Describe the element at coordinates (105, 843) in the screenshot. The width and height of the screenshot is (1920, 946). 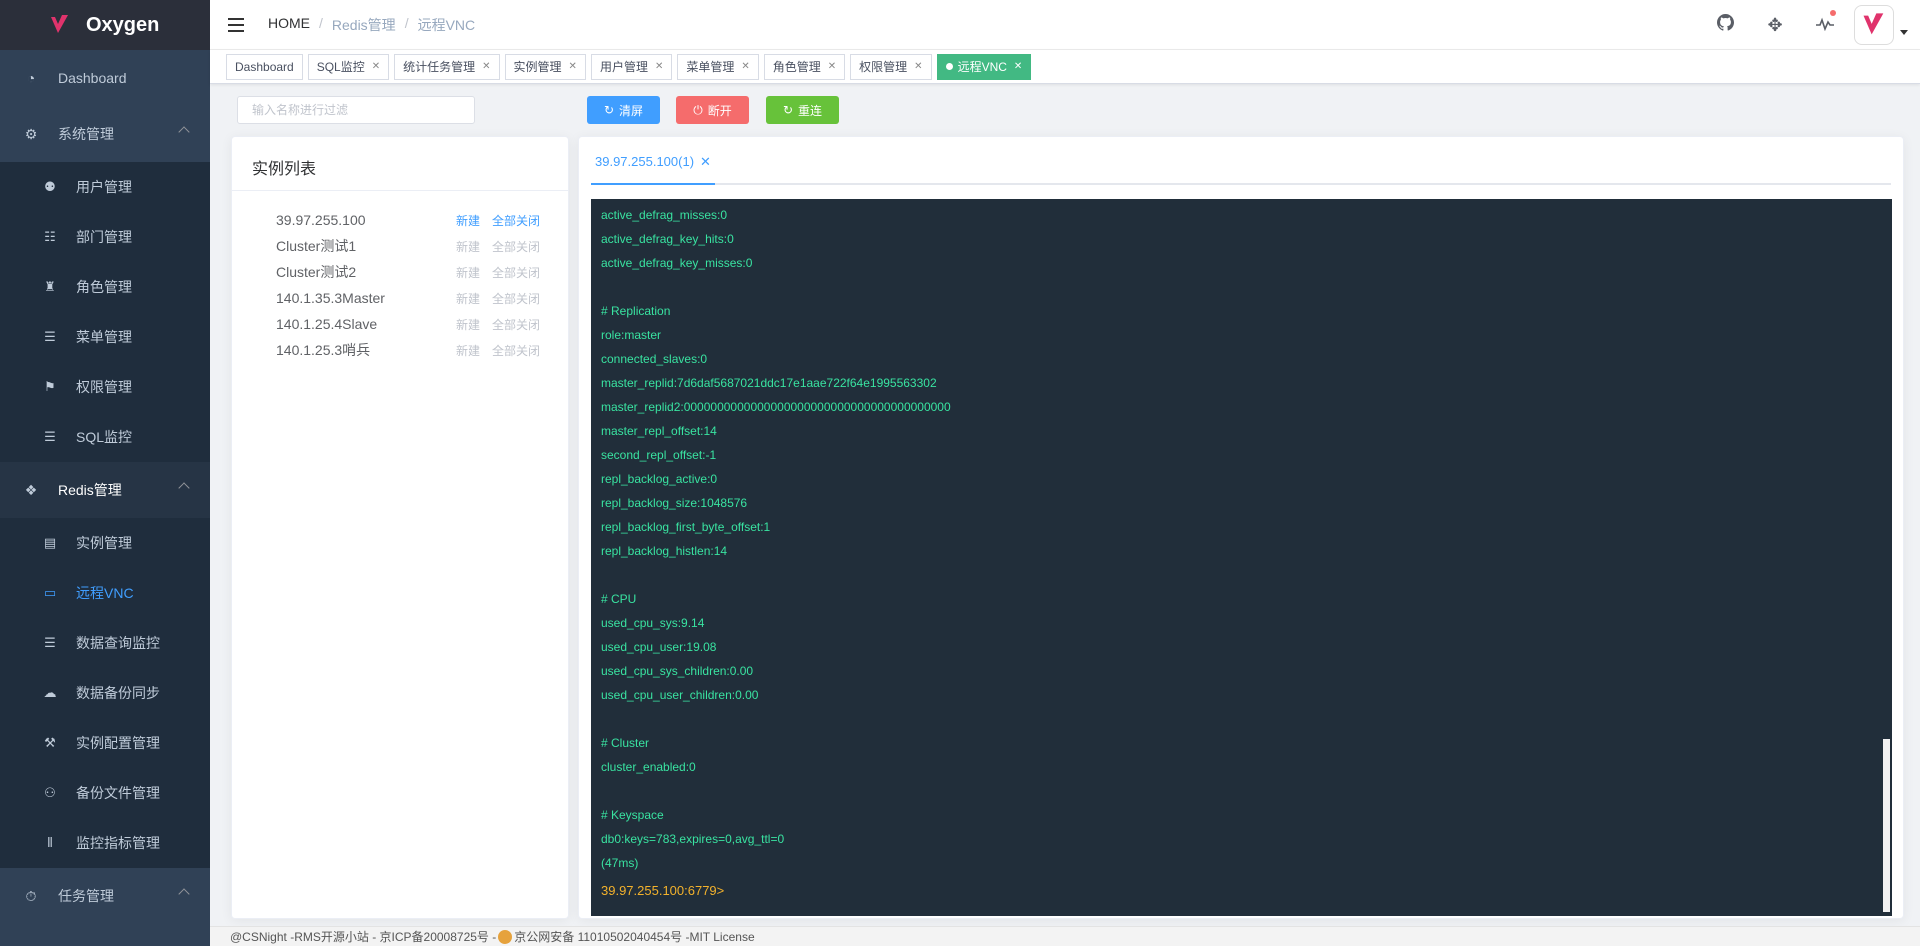
I see `sidebar-item-metrics: ⫴ 监控指标管理` at that location.